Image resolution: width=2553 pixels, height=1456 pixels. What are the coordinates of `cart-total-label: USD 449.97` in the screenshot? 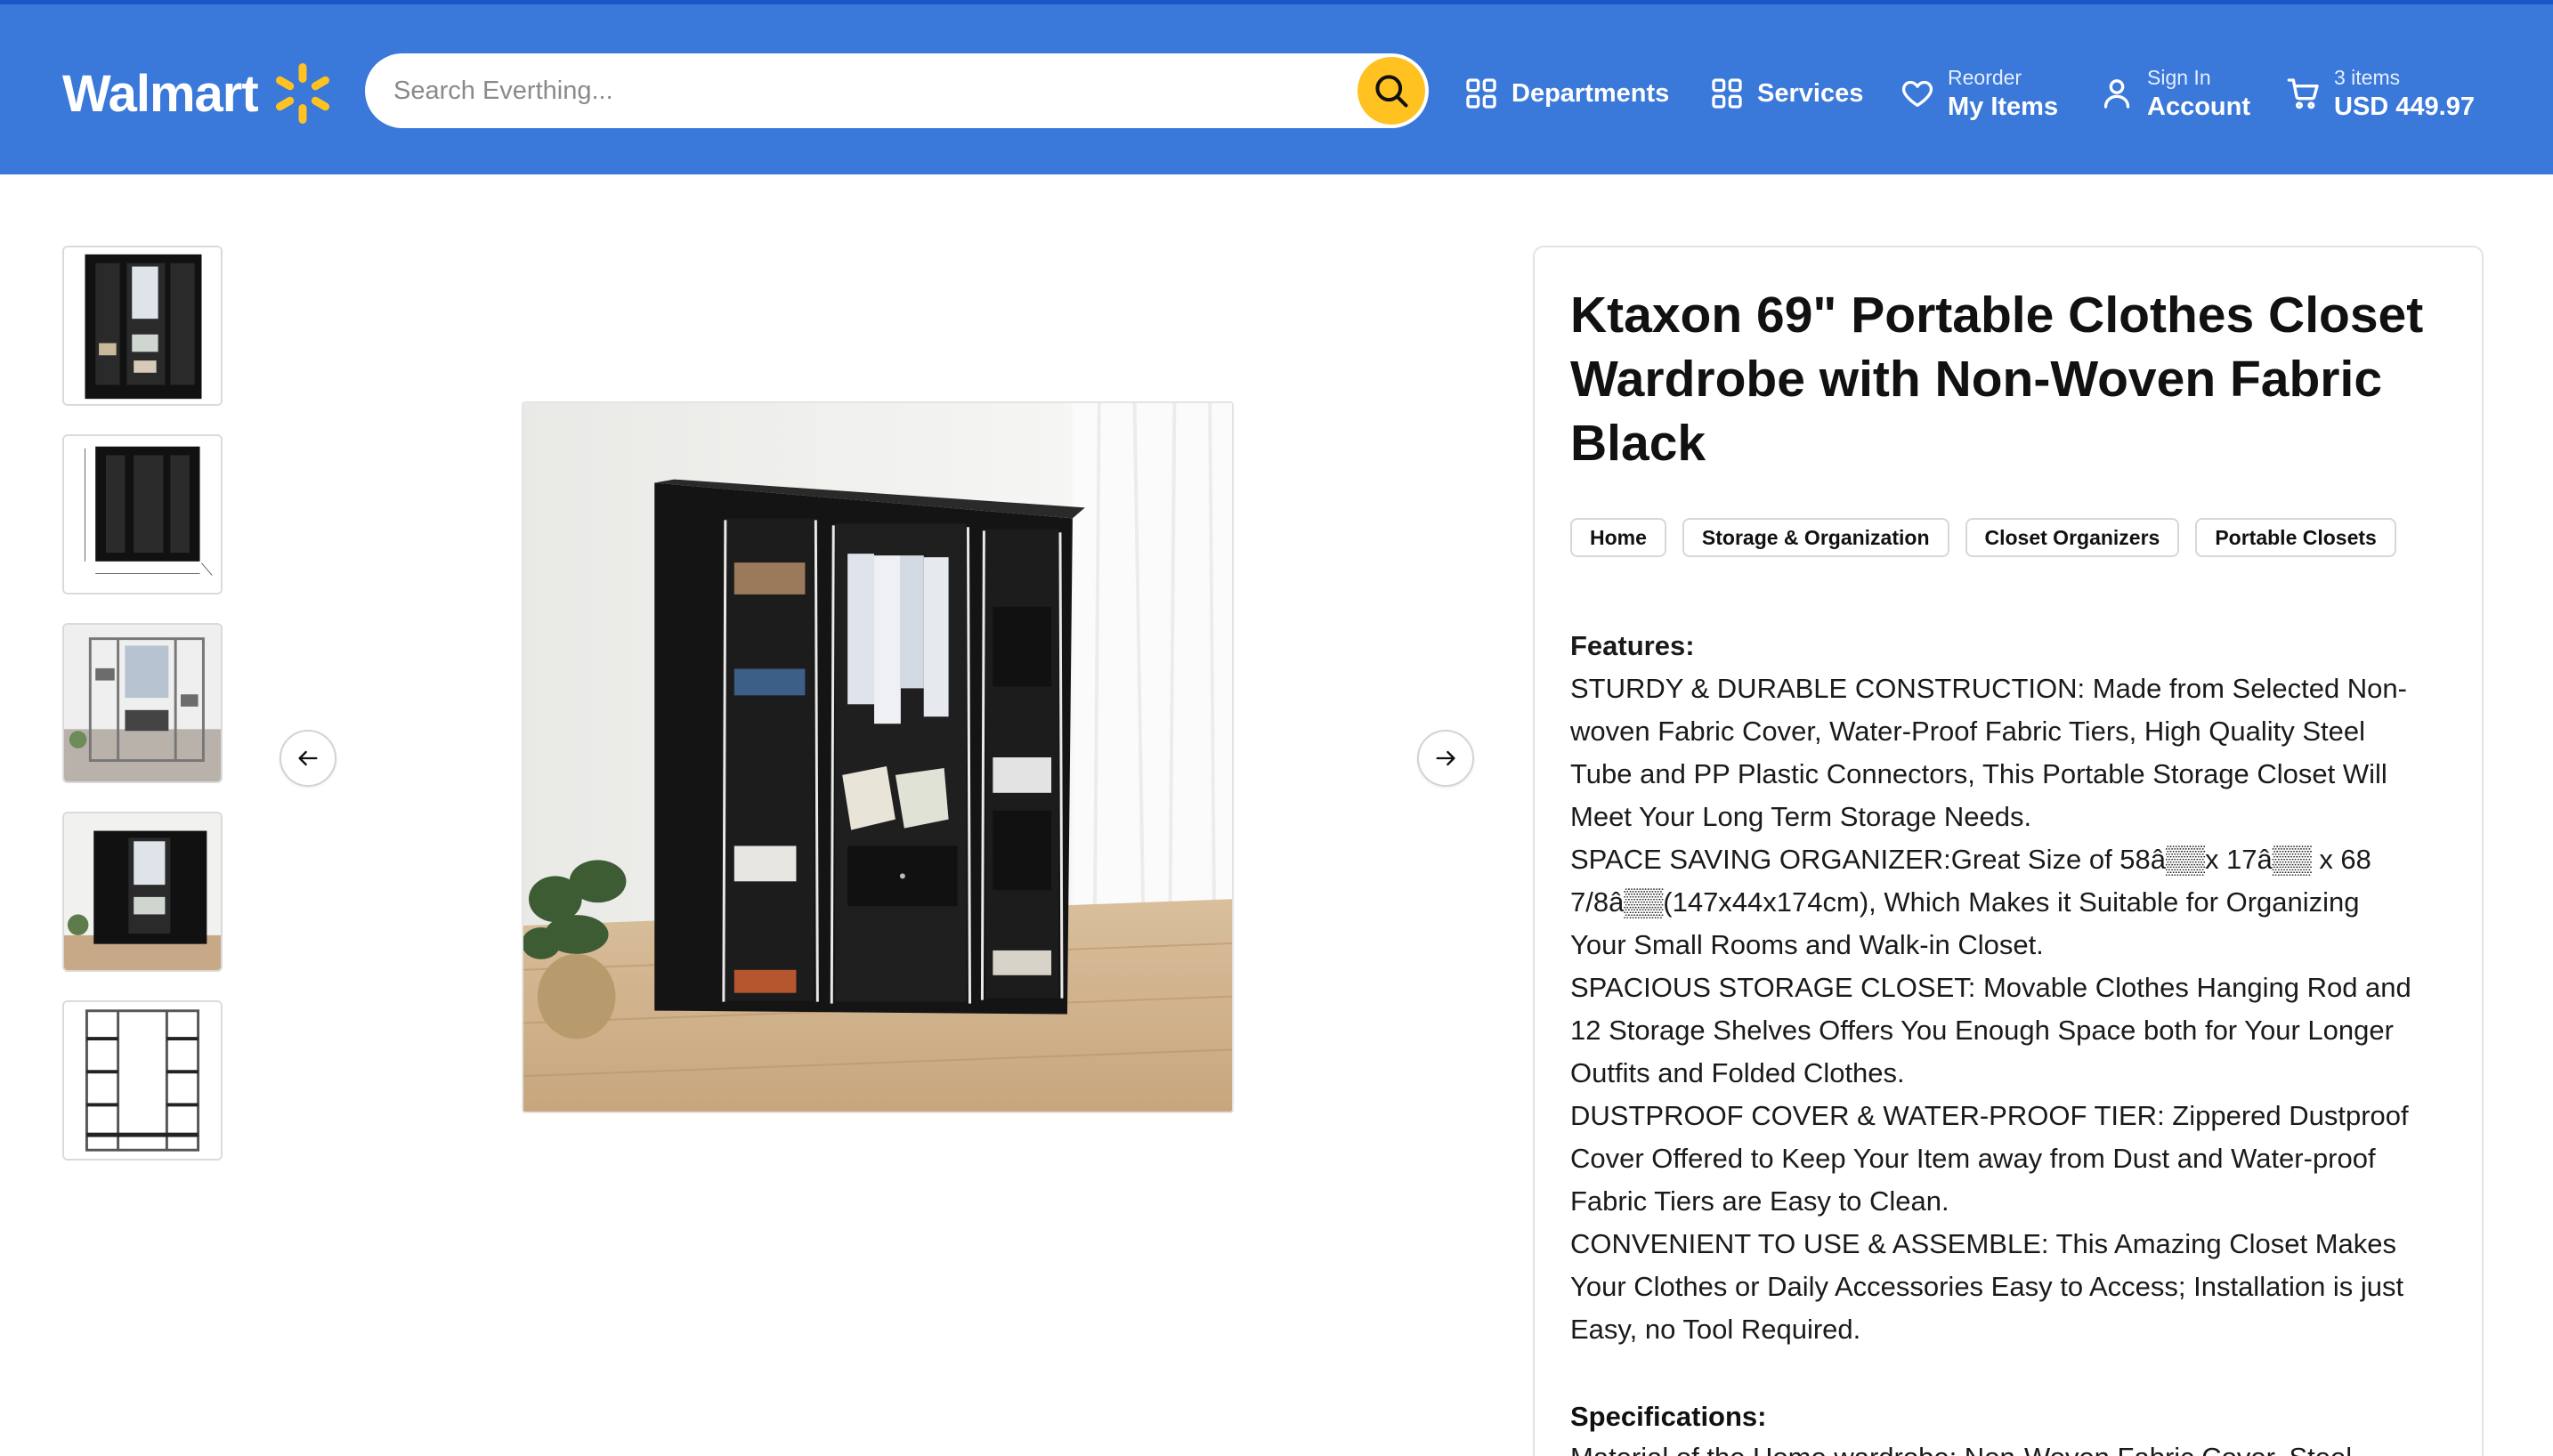 It's located at (2404, 107).